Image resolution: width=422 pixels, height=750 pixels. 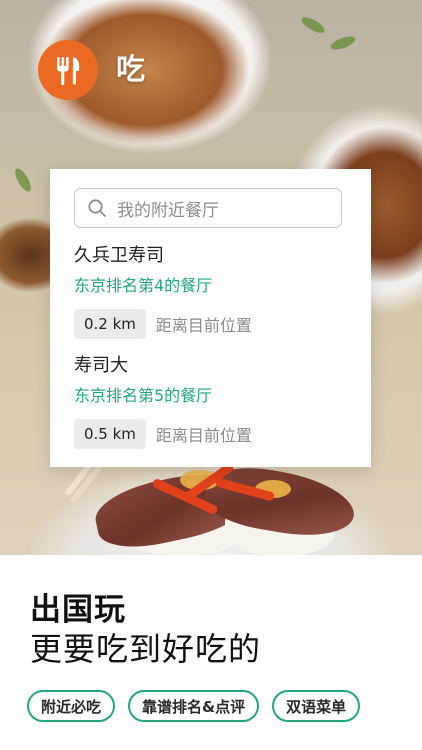 What do you see at coordinates (71, 706) in the screenshot?
I see `tag-nearby-must-eat: 附近必吃` at bounding box center [71, 706].